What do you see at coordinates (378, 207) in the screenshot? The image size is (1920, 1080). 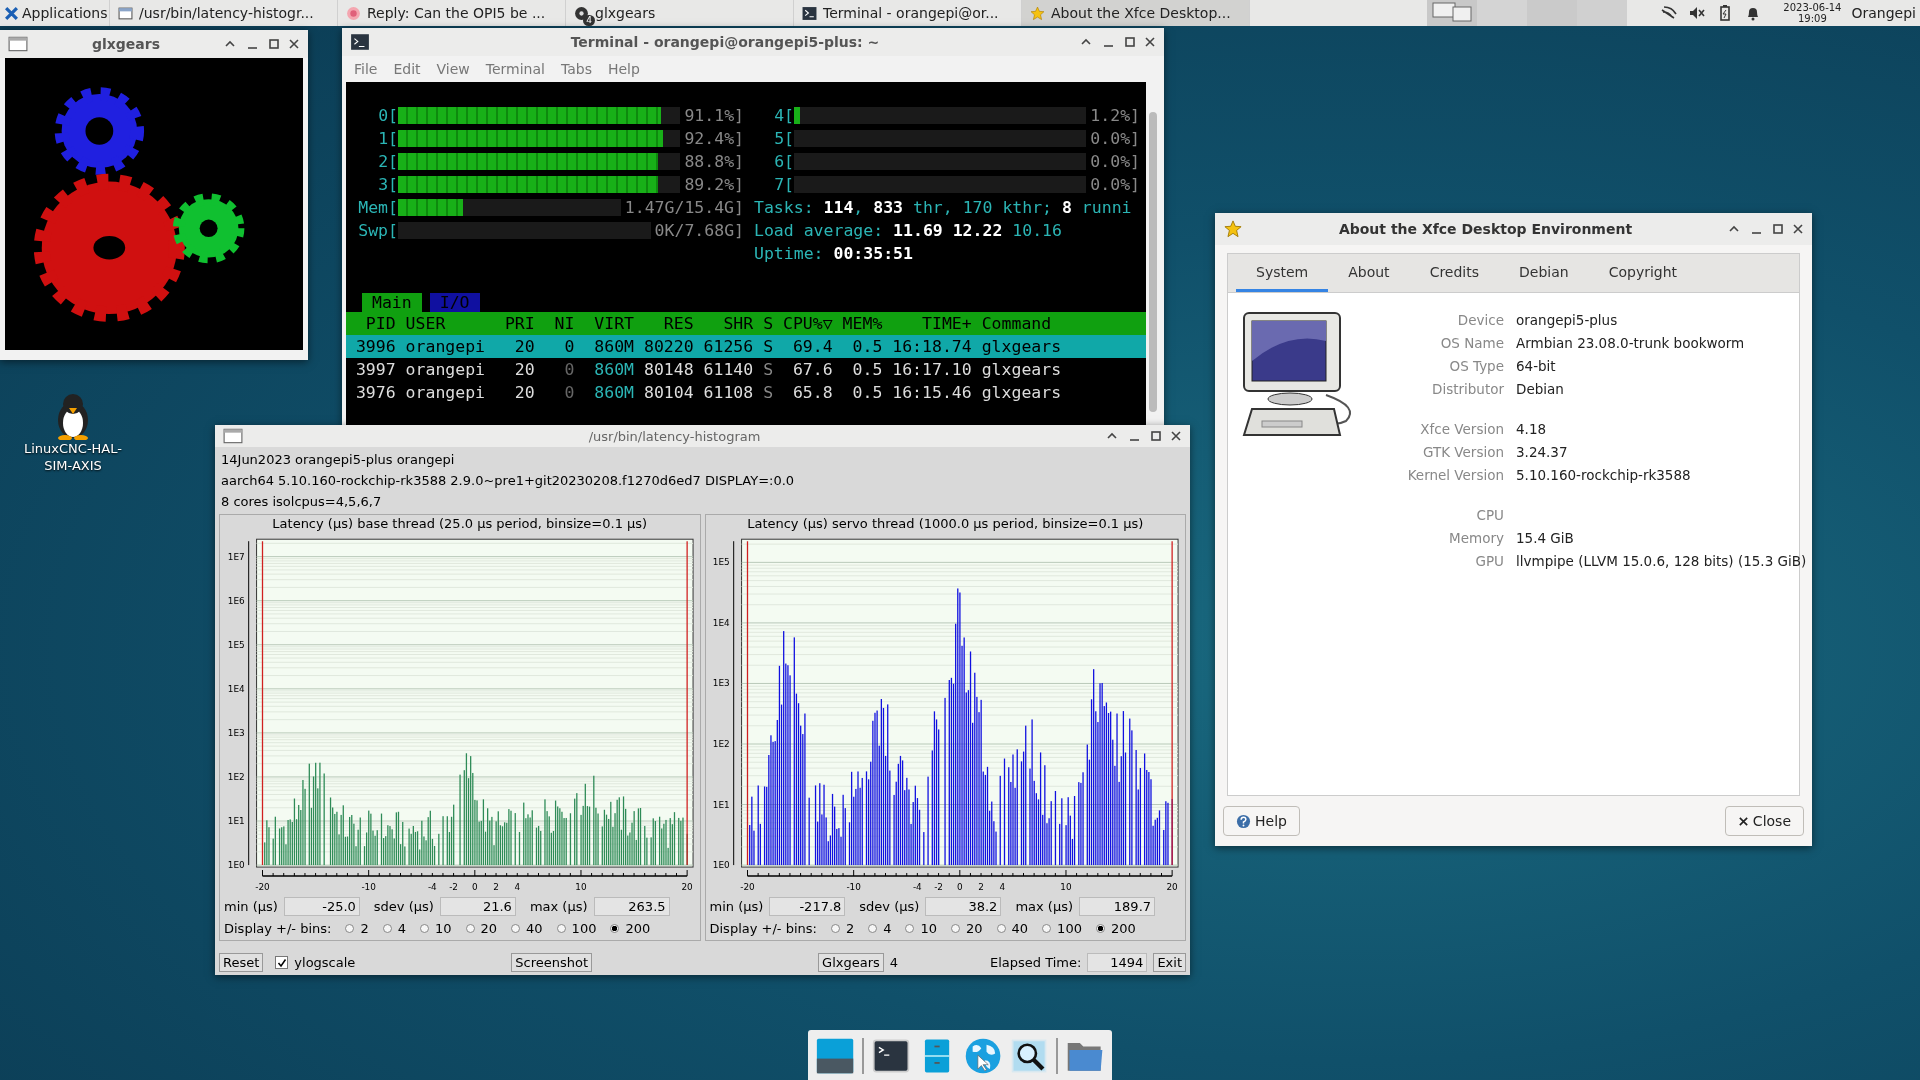 I see `meter-label: Mem[` at bounding box center [378, 207].